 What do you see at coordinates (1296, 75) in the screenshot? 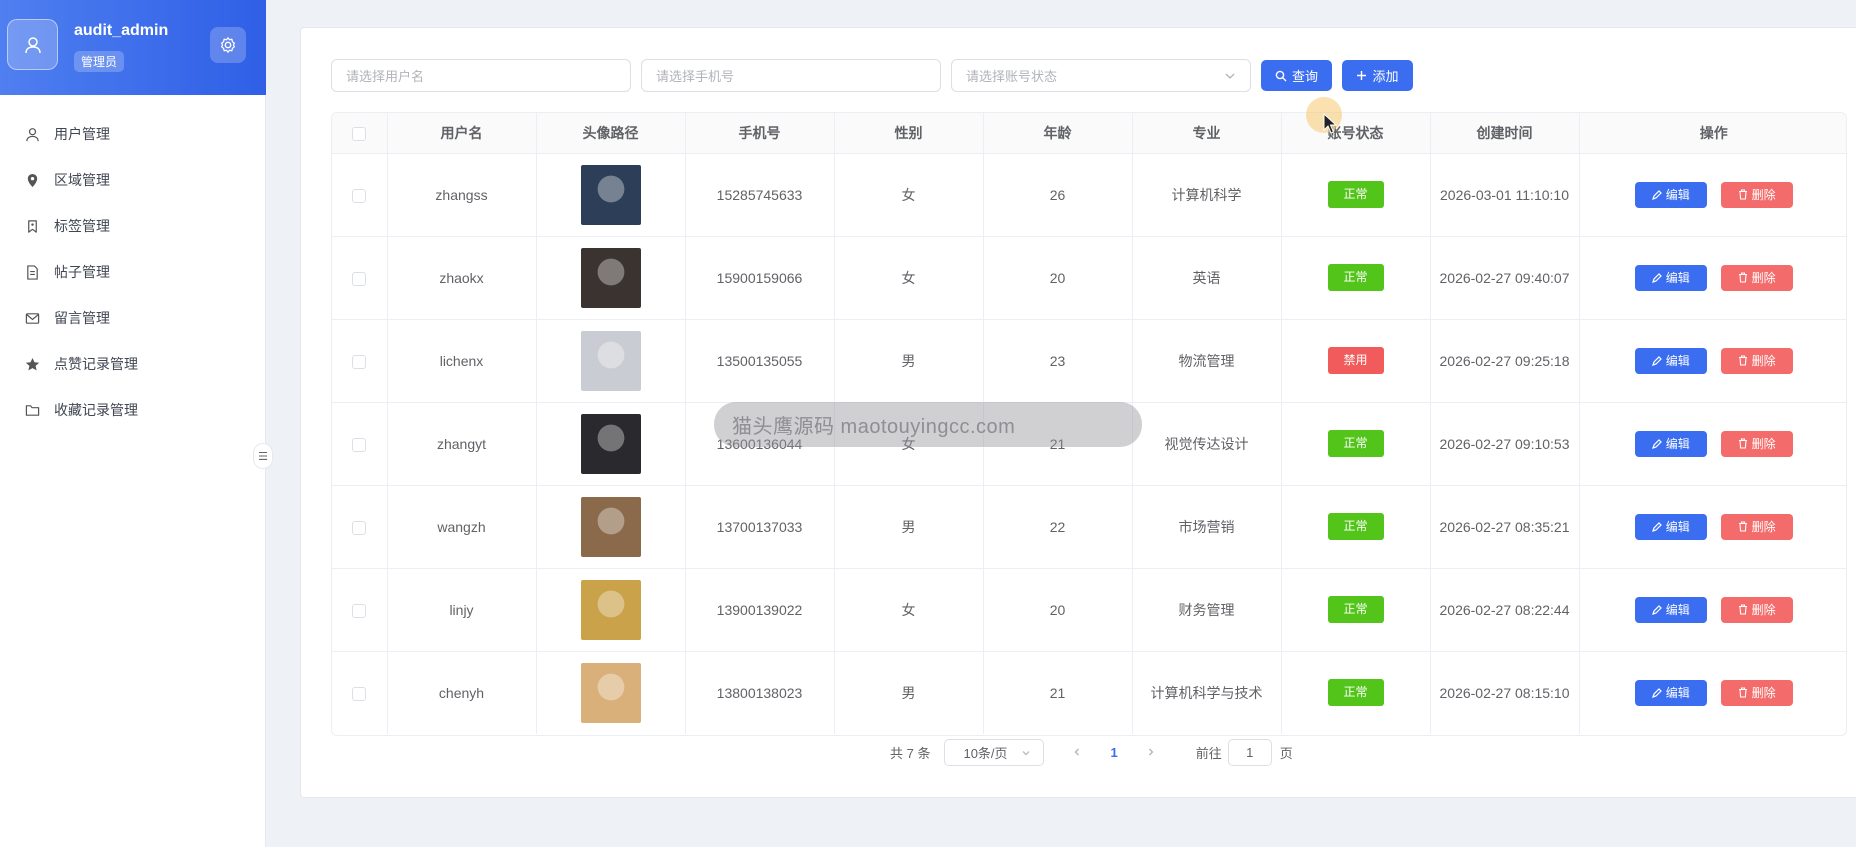
I see `query-button: 查询` at bounding box center [1296, 75].